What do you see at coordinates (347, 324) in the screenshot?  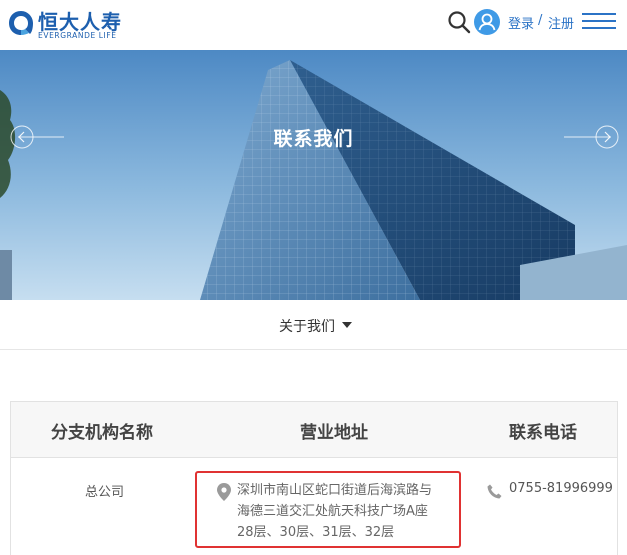 I see `caret-down-icon` at bounding box center [347, 324].